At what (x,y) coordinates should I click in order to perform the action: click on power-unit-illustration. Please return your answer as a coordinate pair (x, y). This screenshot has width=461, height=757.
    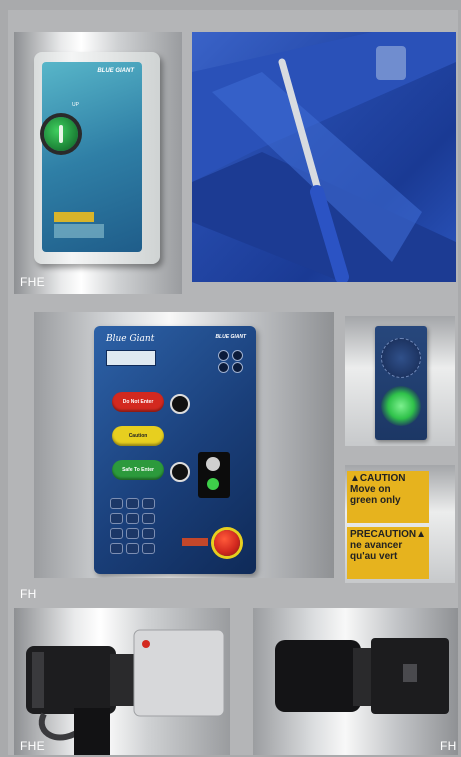
    Looking at the image, I should click on (125, 692).